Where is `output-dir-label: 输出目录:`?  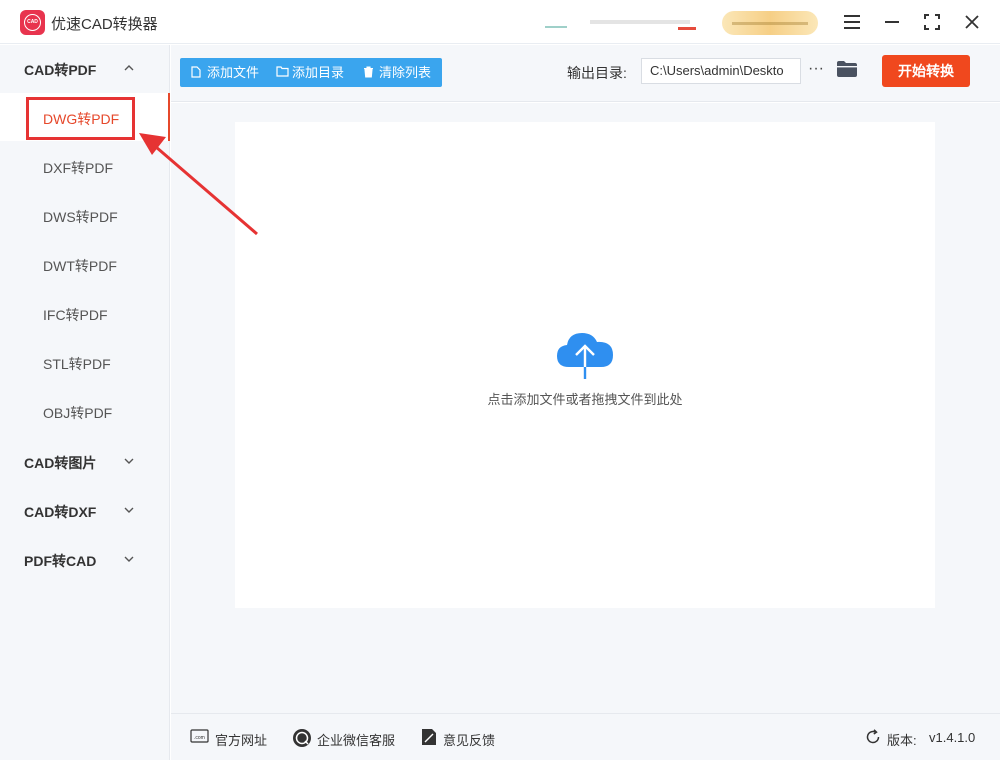 output-dir-label: 输出目录: is located at coordinates (597, 73).